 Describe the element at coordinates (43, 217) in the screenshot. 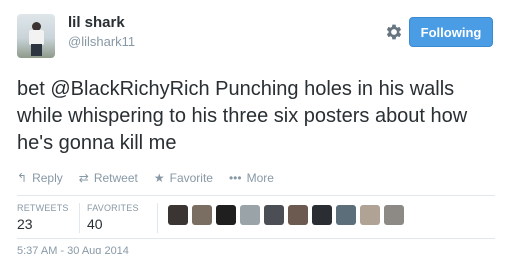

I see `retweets-stat: RETWEETS 23` at that location.